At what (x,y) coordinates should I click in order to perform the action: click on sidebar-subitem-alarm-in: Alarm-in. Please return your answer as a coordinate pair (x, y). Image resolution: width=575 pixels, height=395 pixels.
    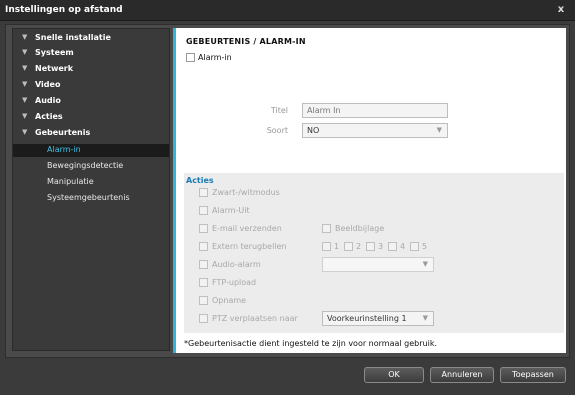
    Looking at the image, I should click on (91, 150).